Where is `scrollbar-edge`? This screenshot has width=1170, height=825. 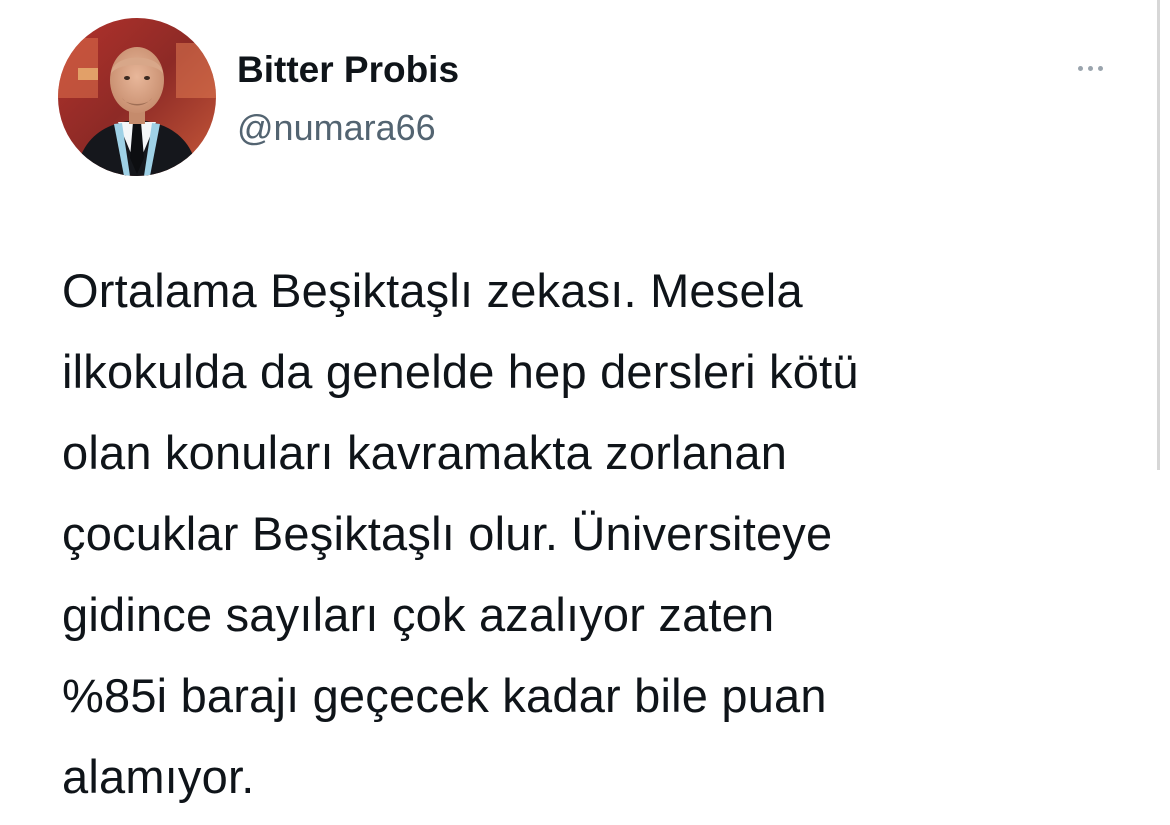
scrollbar-edge is located at coordinates (1158, 235).